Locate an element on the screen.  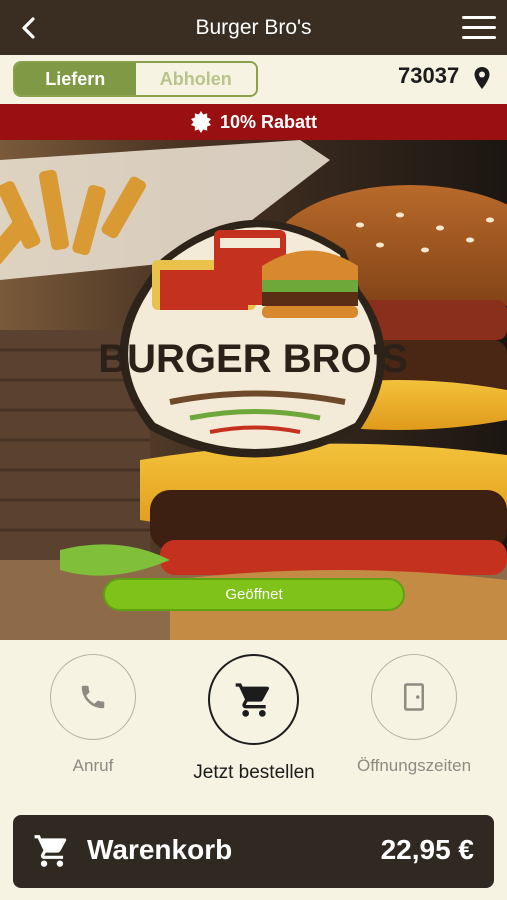
discount-banner: 10% Rabatt is located at coordinates (253, 122).